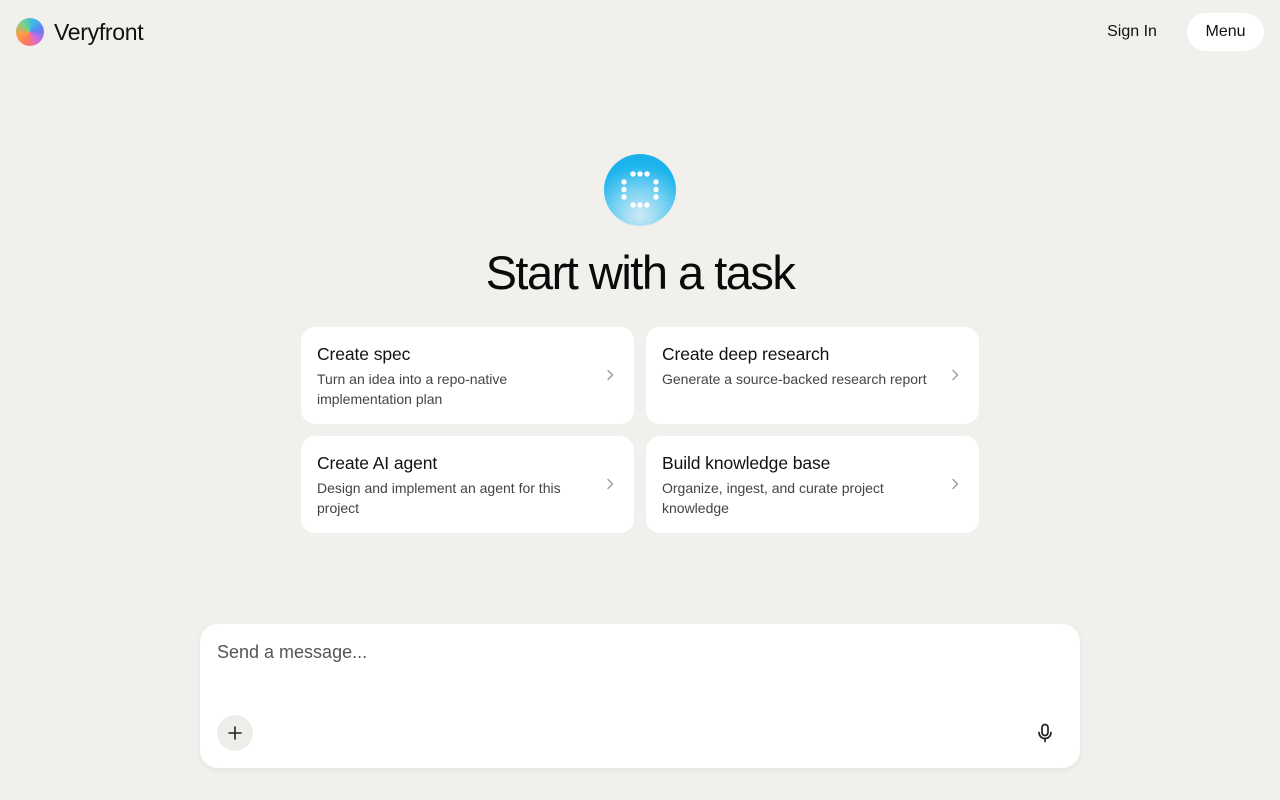  I want to click on message-composer, so click(640, 696).